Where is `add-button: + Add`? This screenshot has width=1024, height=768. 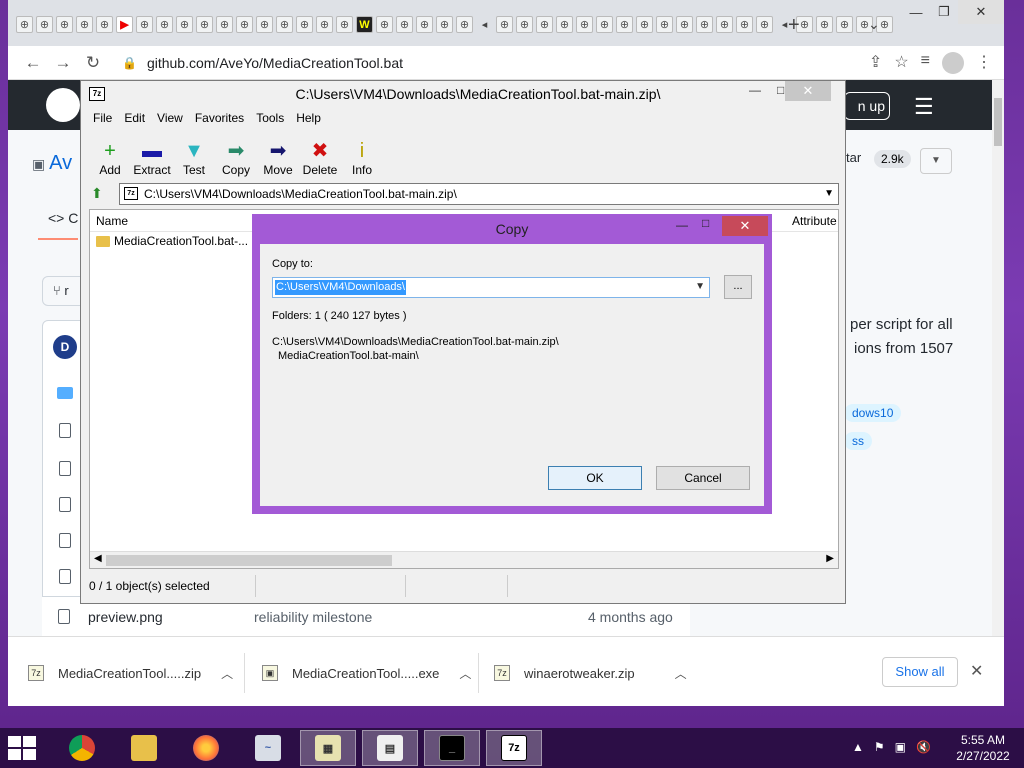
add-button: + Add is located at coordinates (110, 155).